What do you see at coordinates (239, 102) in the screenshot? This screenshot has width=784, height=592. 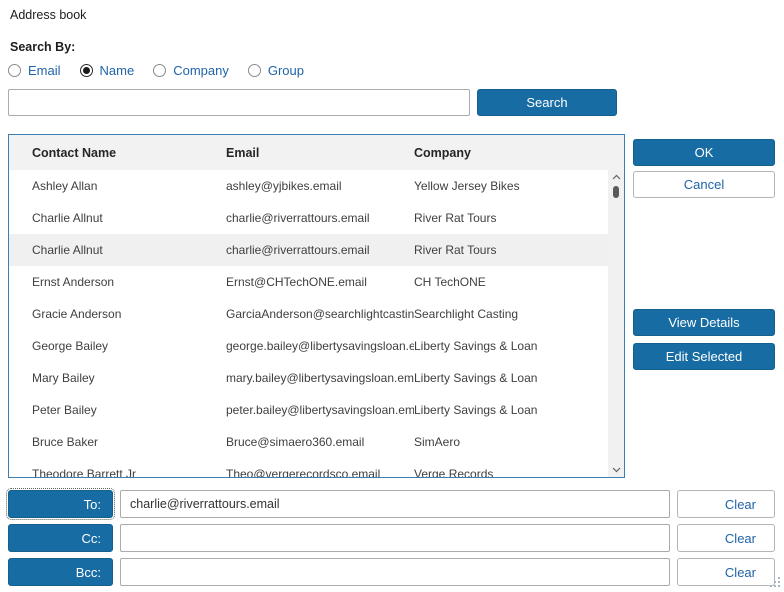 I see `search-input` at bounding box center [239, 102].